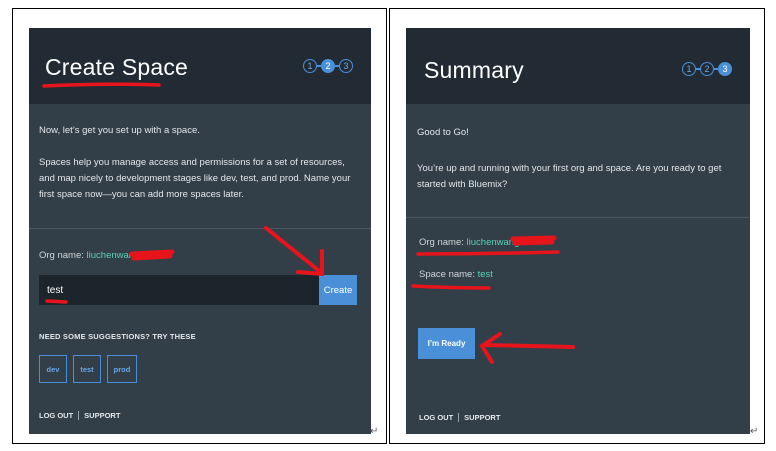  What do you see at coordinates (179, 290) in the screenshot?
I see `space-name-input: test` at bounding box center [179, 290].